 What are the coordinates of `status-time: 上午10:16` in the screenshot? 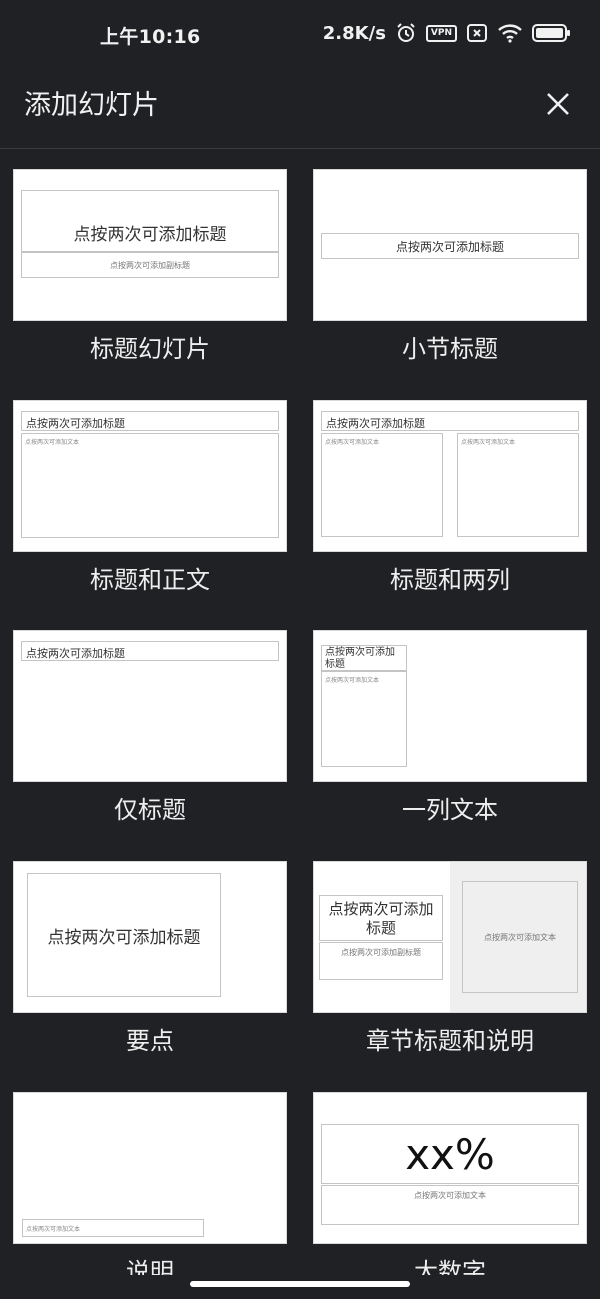 It's located at (150, 37).